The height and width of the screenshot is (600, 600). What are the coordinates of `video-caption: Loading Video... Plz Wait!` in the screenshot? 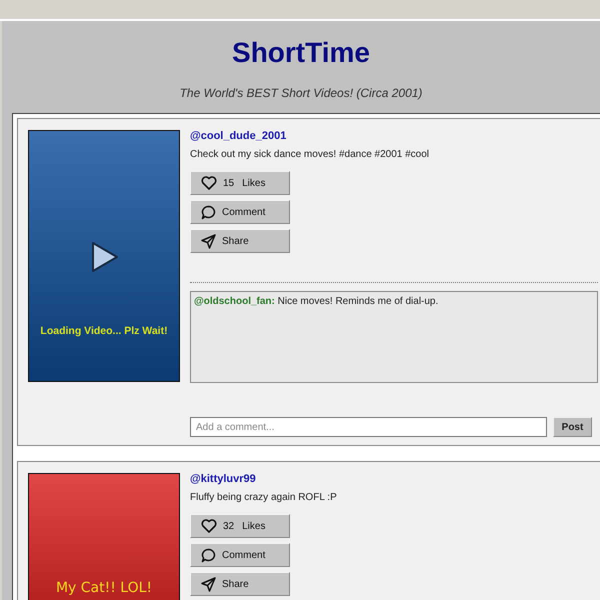 It's located at (104, 331).